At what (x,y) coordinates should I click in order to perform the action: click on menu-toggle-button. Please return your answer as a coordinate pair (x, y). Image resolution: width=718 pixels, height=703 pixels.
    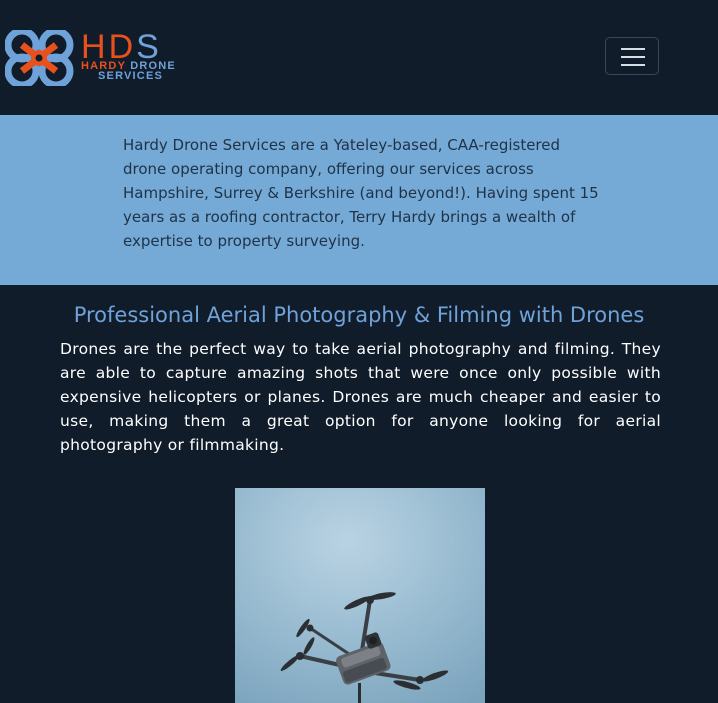
    Looking at the image, I should click on (632, 56).